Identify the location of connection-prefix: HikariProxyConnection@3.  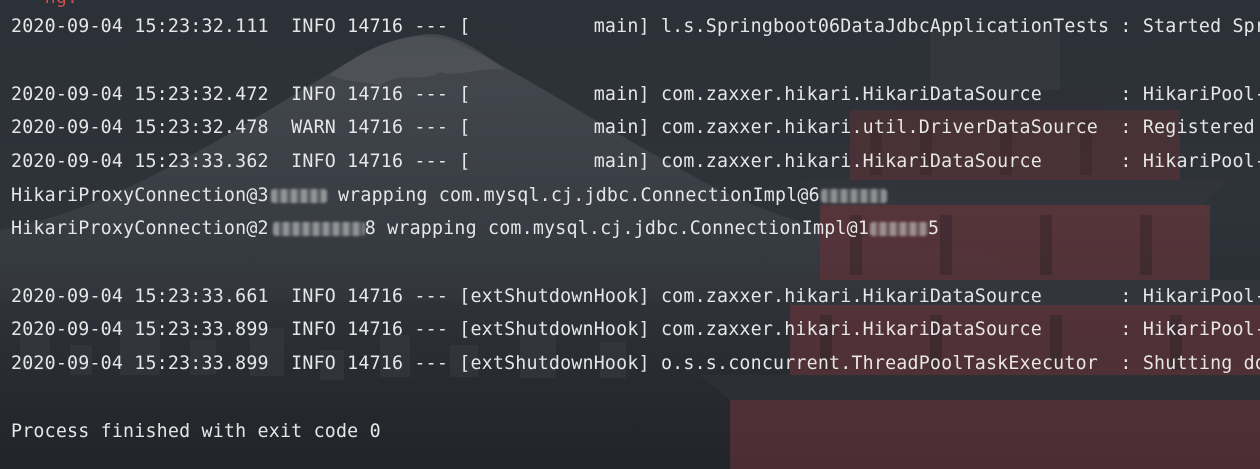
(140, 195).